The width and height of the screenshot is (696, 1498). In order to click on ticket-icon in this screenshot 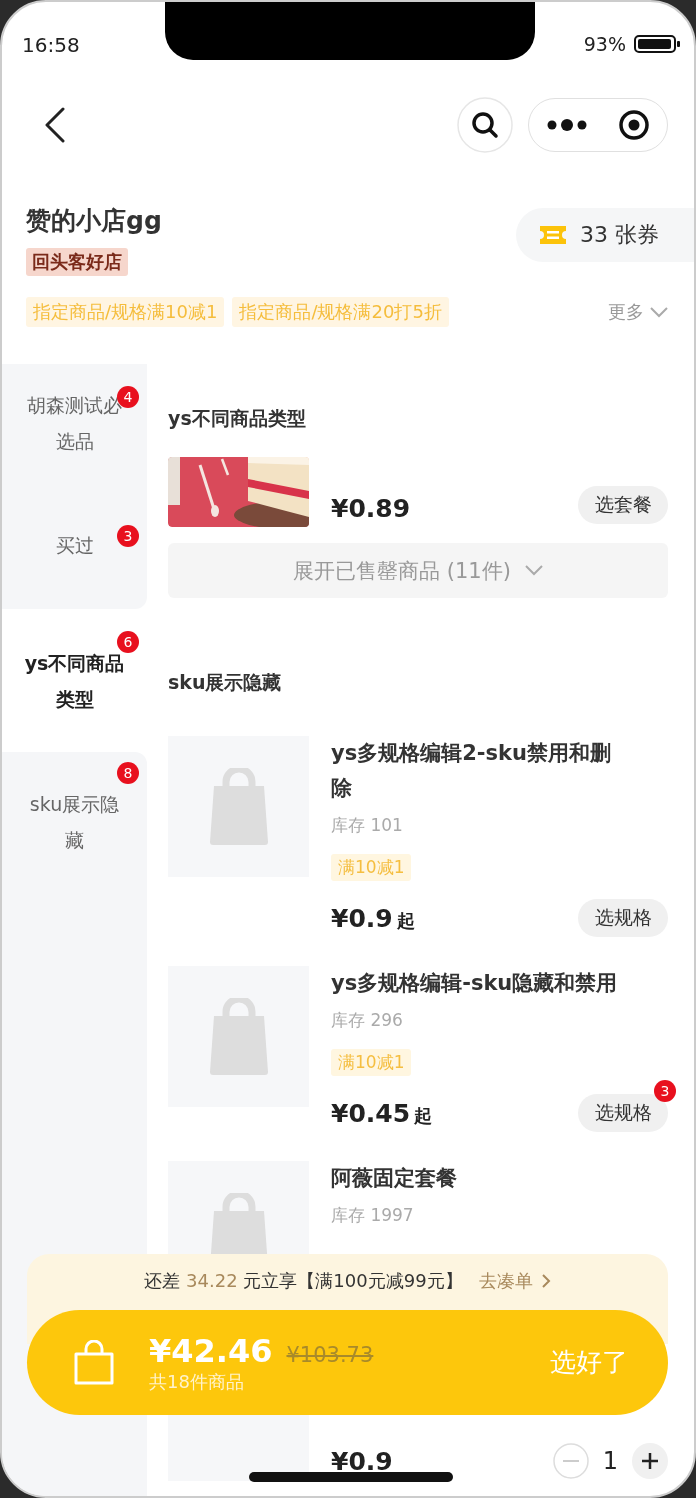, I will do `click(553, 235)`.